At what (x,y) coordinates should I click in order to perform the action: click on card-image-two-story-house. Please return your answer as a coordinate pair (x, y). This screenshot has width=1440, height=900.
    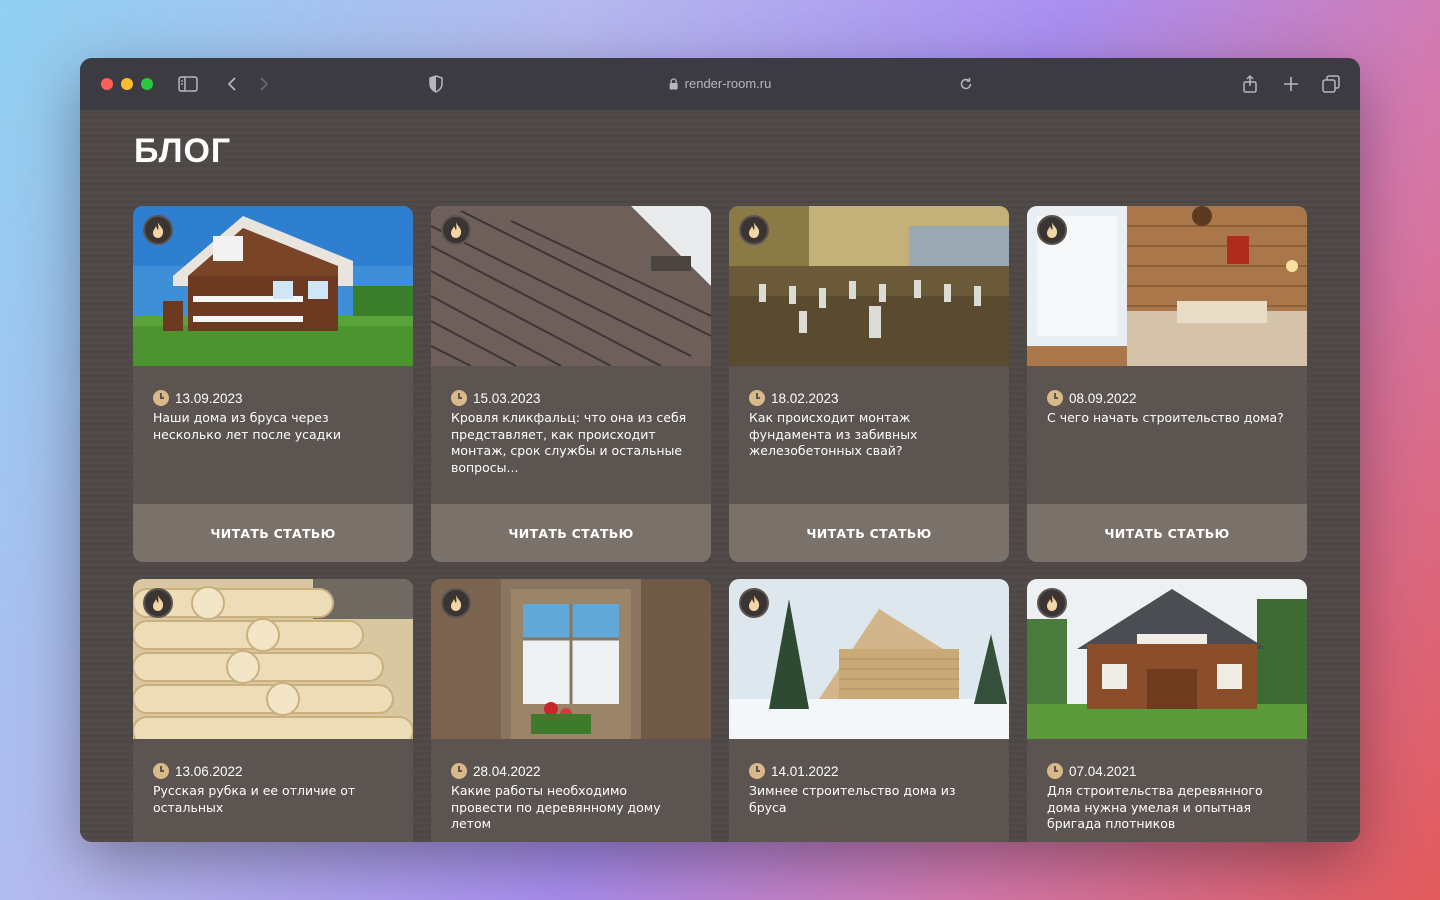
    Looking at the image, I should click on (1167, 659).